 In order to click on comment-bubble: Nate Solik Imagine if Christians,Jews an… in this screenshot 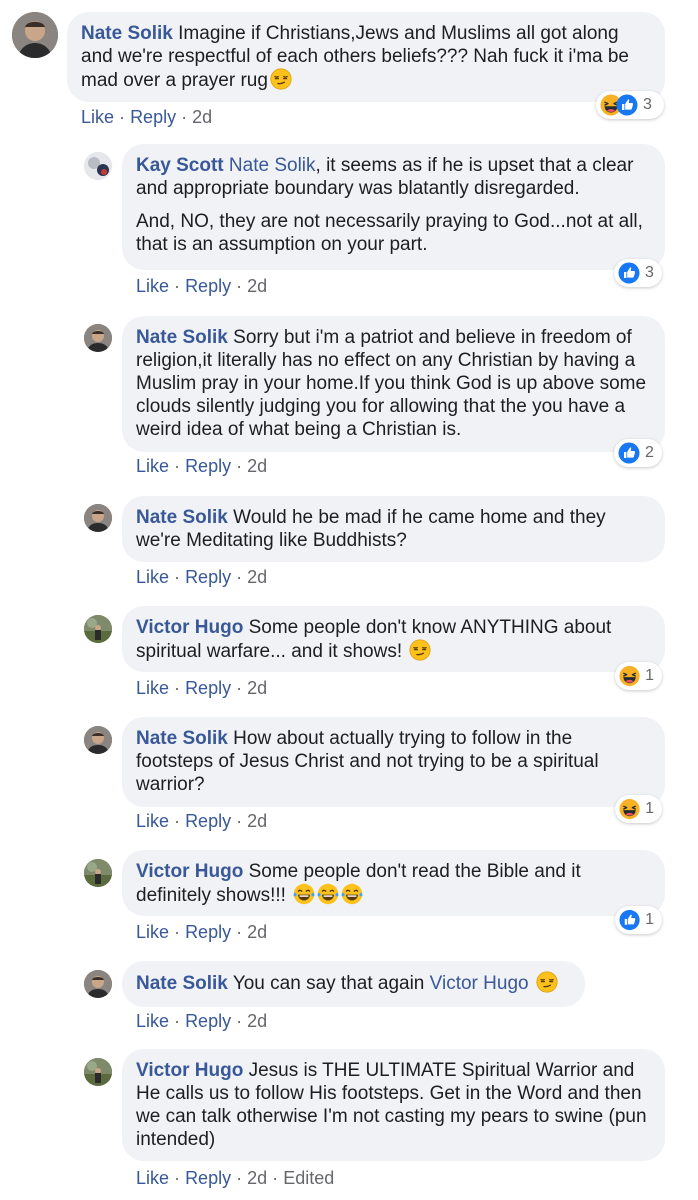, I will do `click(366, 57)`.